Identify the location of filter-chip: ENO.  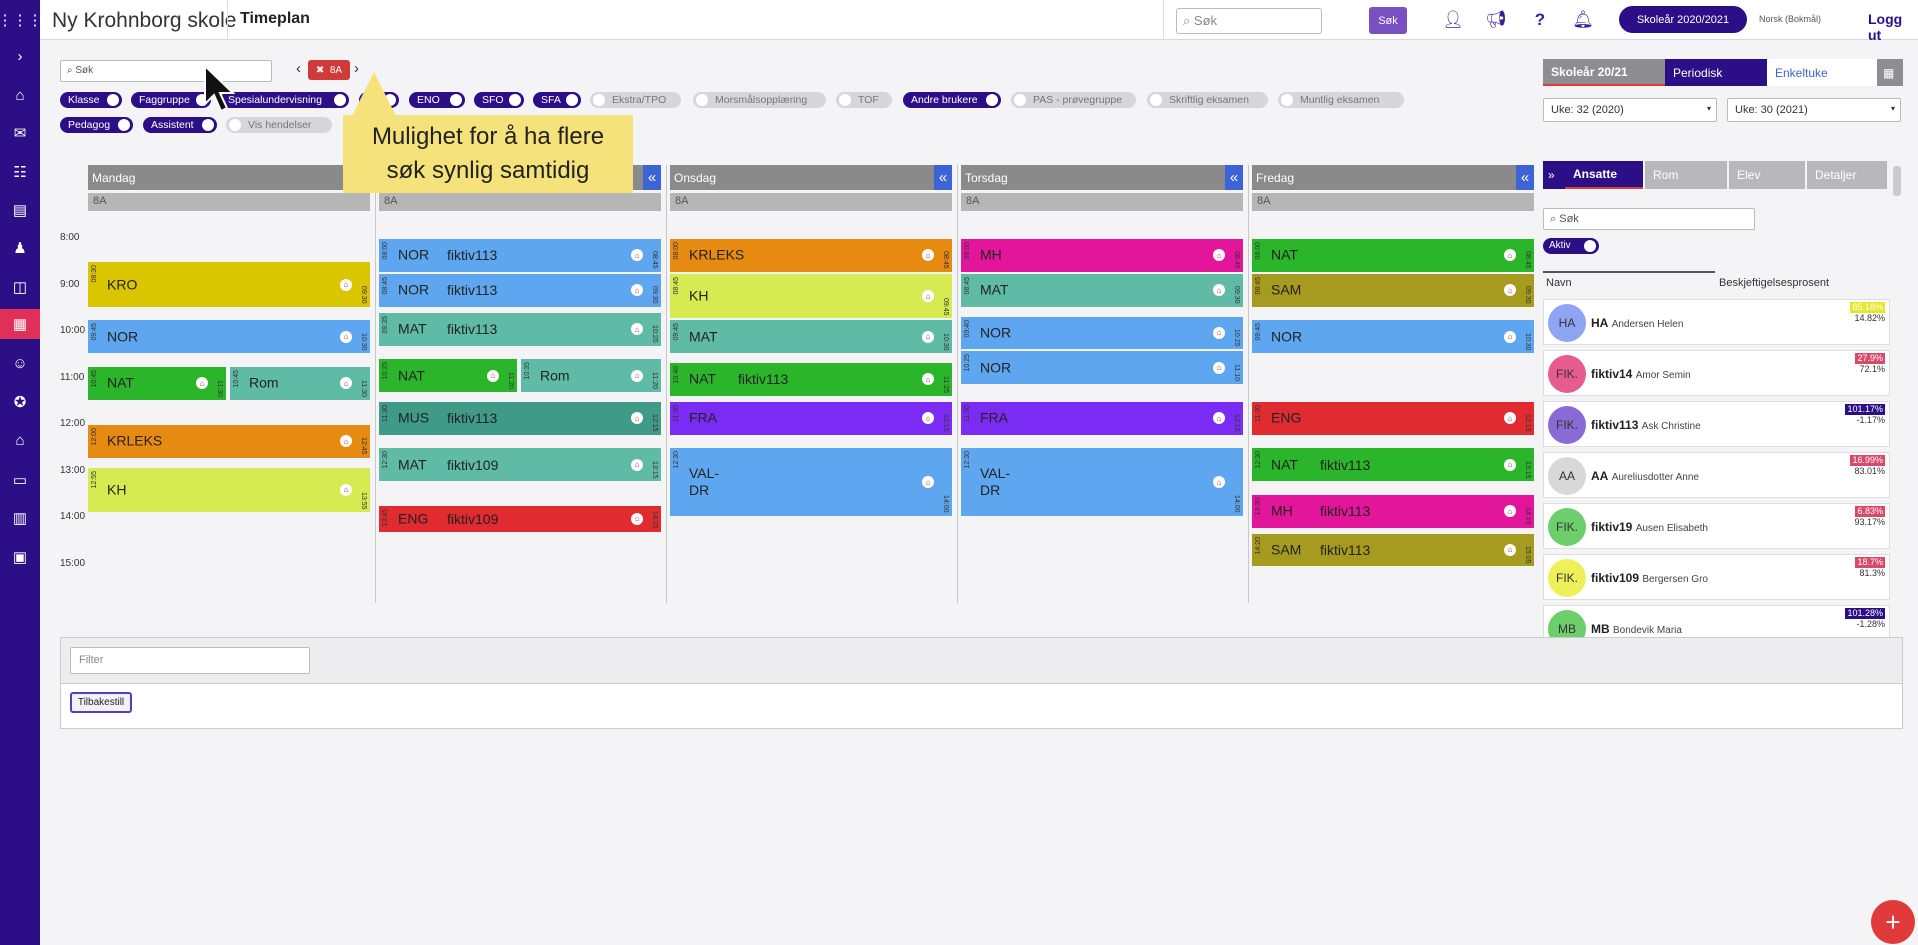
(437, 100).